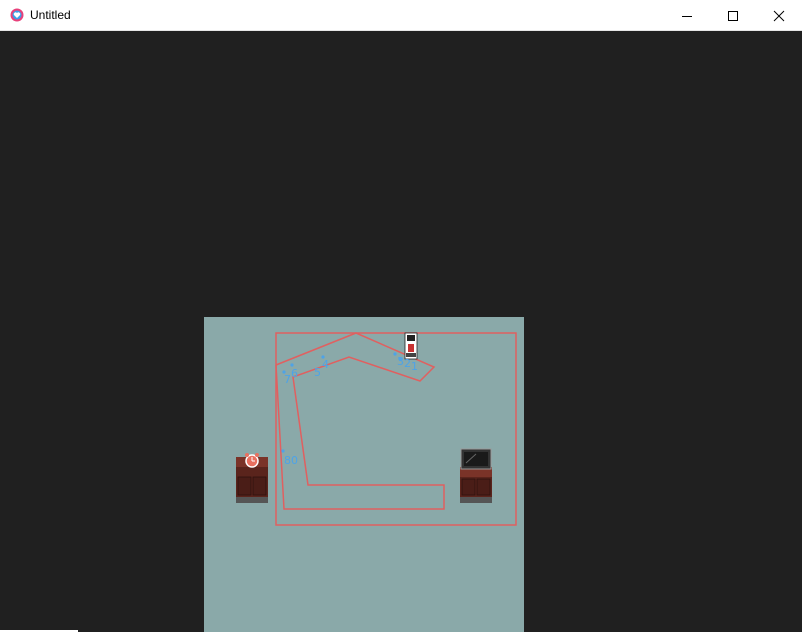 This screenshot has height=632, width=802. What do you see at coordinates (17, 15) in the screenshot?
I see `heart-app-icon` at bounding box center [17, 15].